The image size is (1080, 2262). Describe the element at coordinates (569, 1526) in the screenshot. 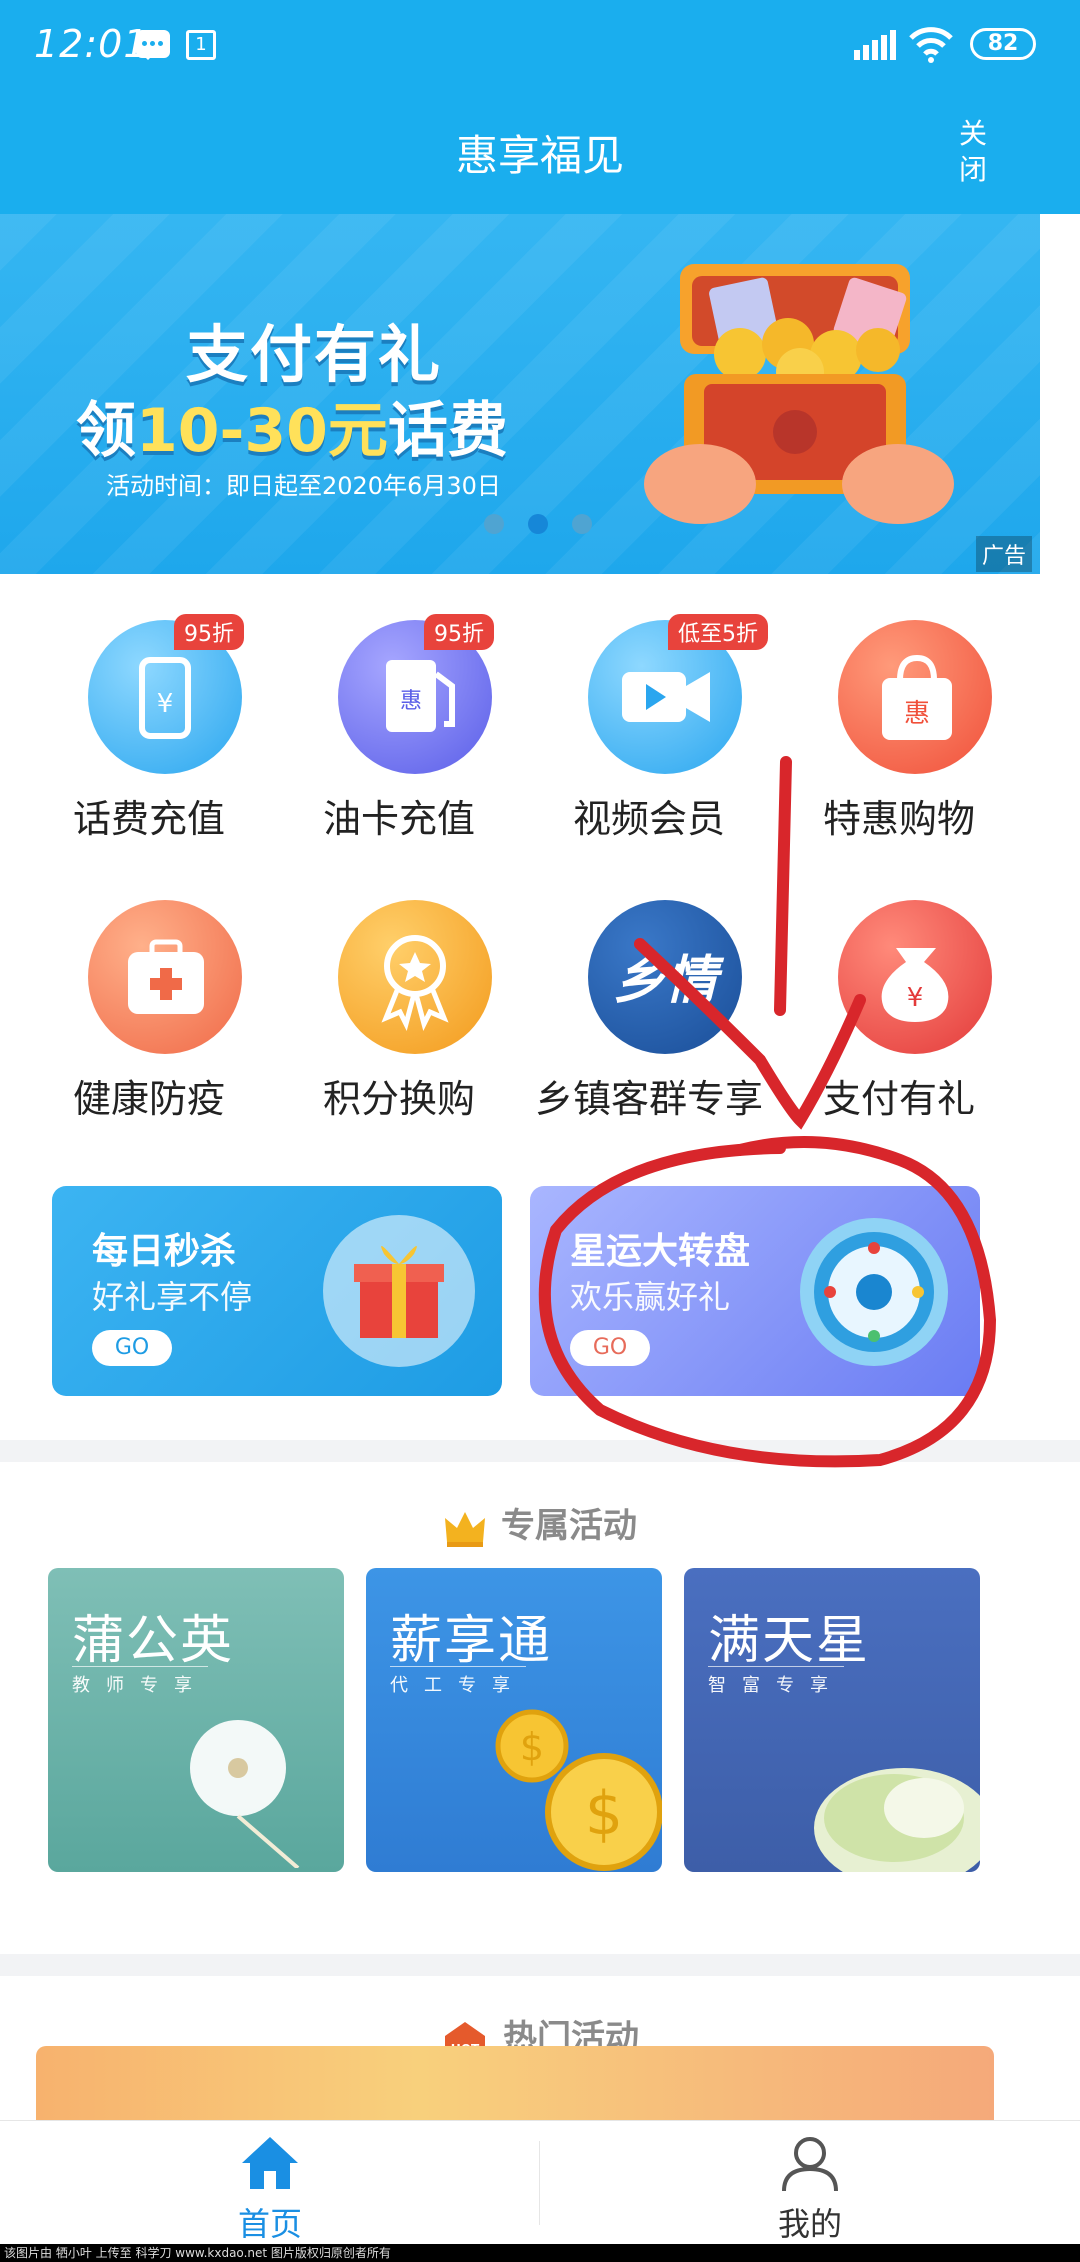

I see `exclusive-section-title: 专属活动` at that location.